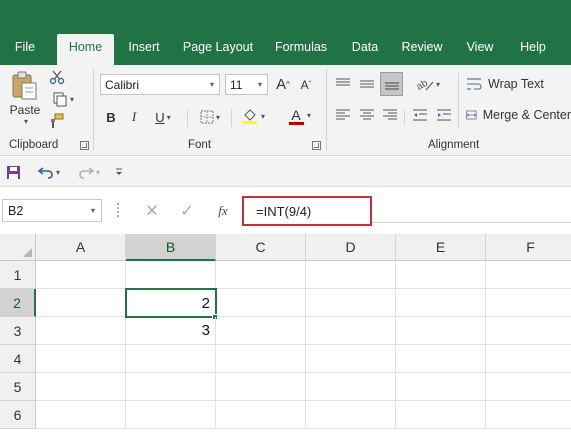 The width and height of the screenshot is (571, 434). Describe the element at coordinates (171, 359) in the screenshot. I see `cell-b4` at that location.